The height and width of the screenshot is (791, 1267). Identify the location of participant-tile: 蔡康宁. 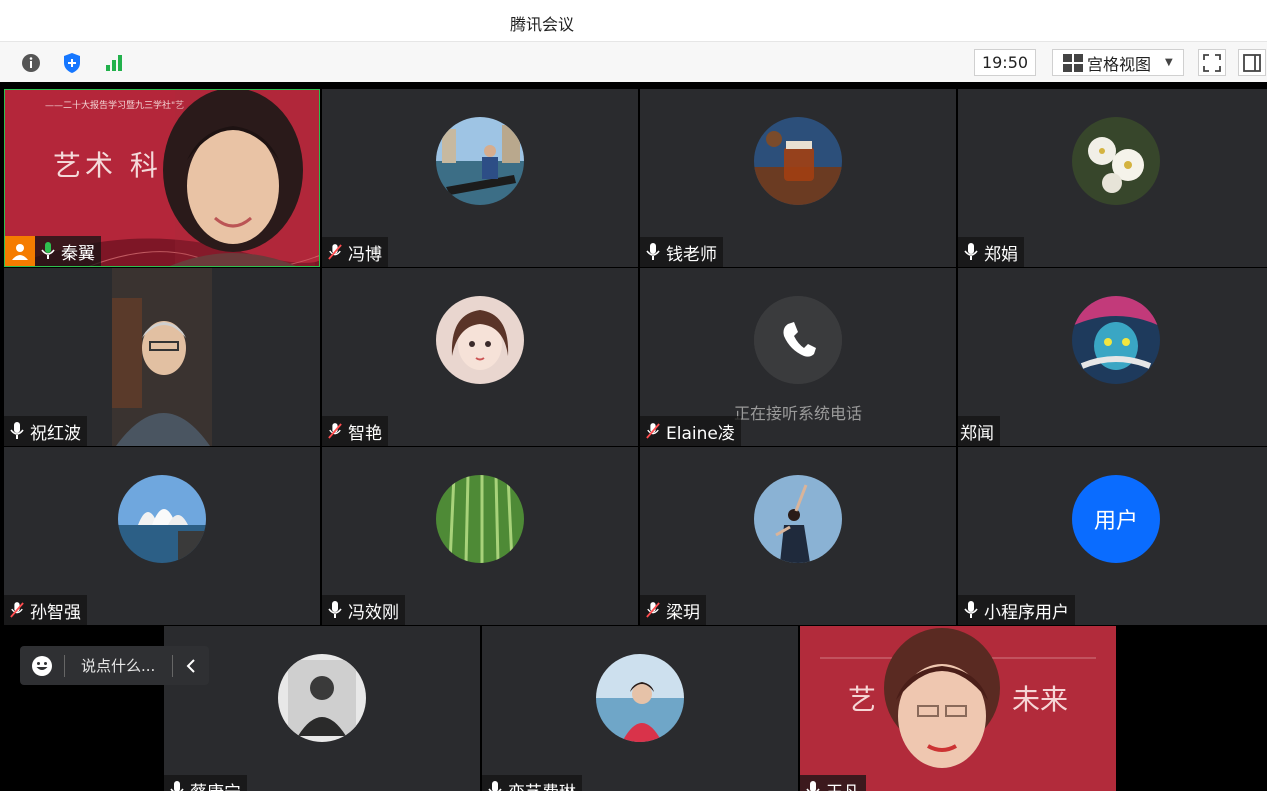
(322, 708).